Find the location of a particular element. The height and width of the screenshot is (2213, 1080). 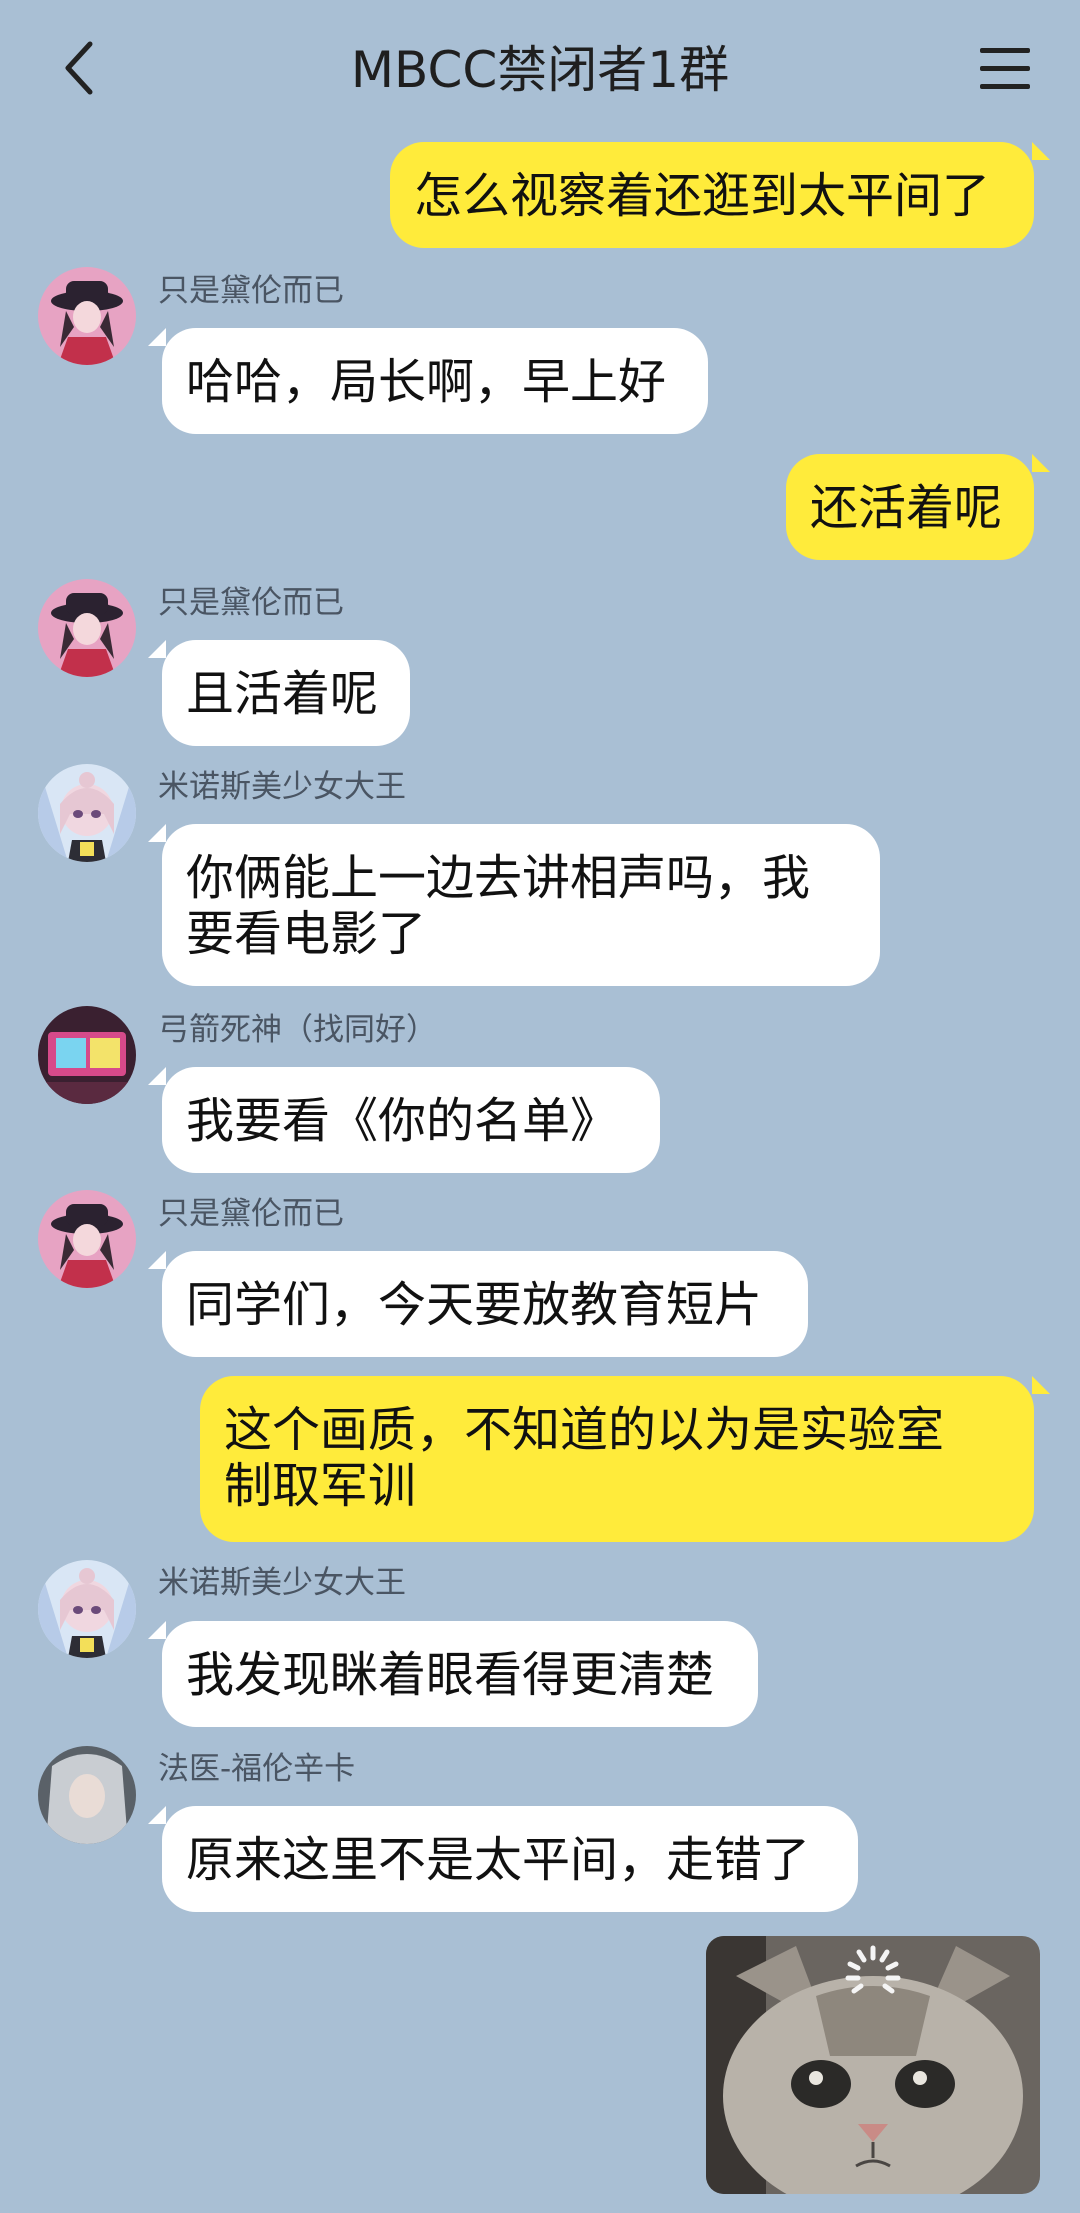

sender-name: 法医-福伦辛卡 is located at coordinates (257, 1769).